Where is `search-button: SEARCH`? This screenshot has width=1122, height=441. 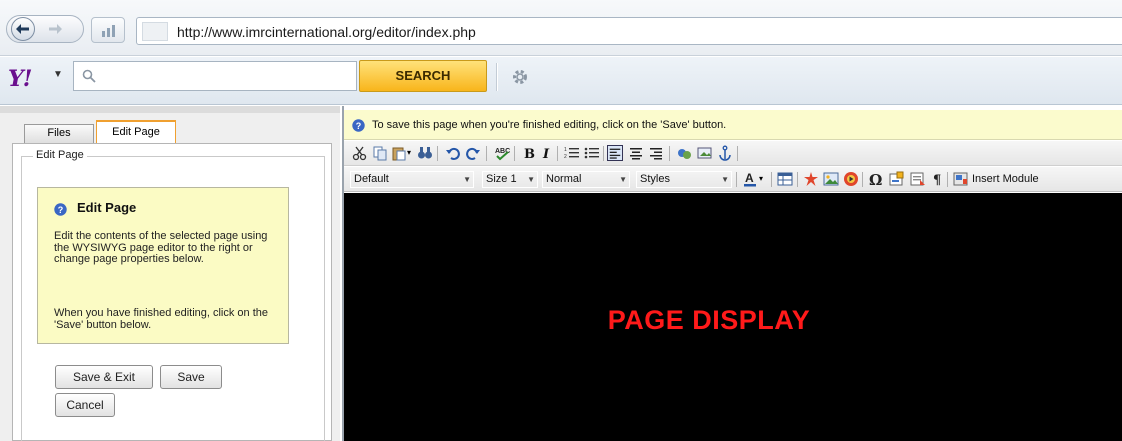
search-button: SEARCH is located at coordinates (423, 76).